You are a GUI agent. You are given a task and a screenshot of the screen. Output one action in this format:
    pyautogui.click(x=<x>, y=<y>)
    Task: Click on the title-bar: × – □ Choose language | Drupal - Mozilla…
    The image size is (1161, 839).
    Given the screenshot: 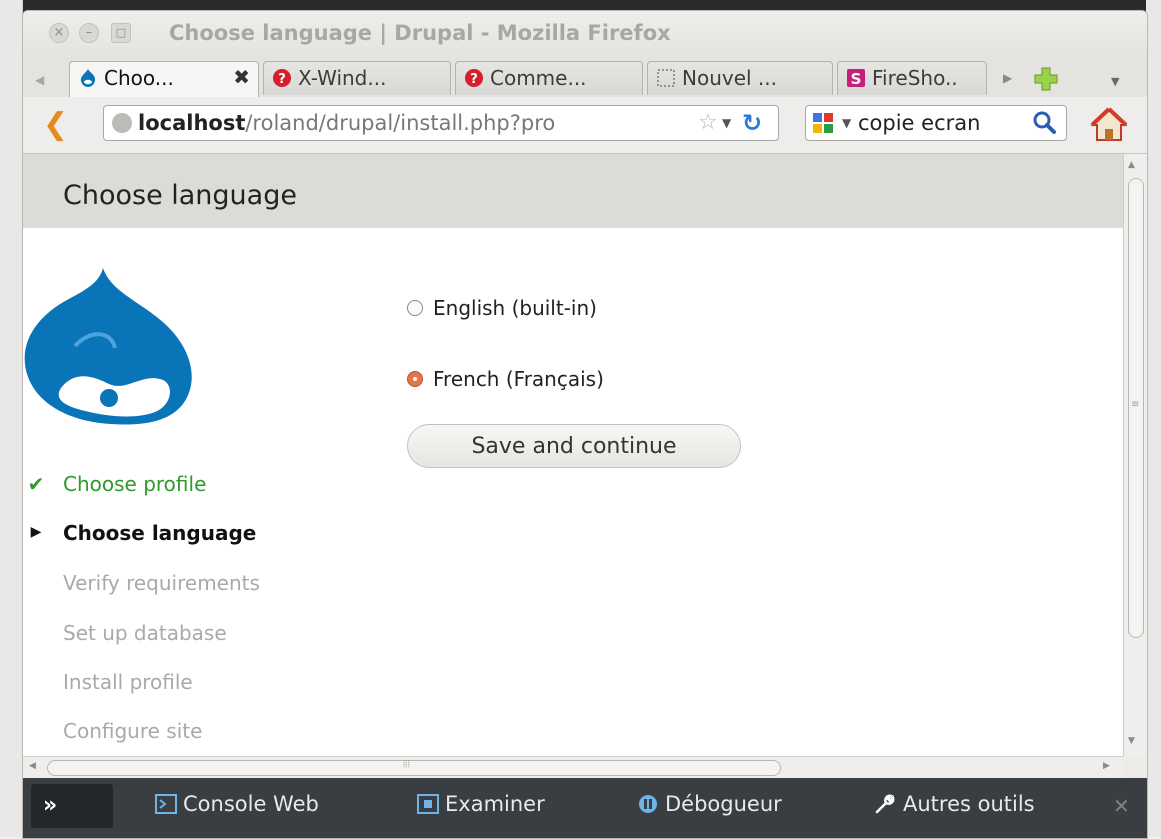 What is the action you would take?
    pyautogui.click(x=585, y=34)
    